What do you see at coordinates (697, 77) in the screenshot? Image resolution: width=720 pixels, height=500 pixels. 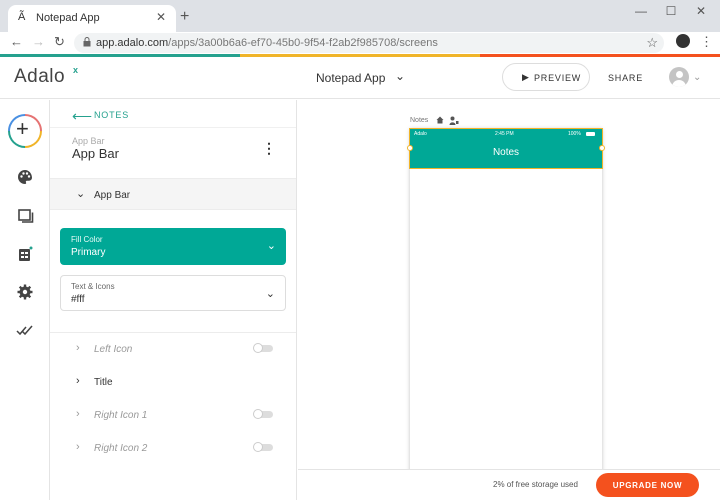 I see `avatar-chevron-icon: ⌄` at bounding box center [697, 77].